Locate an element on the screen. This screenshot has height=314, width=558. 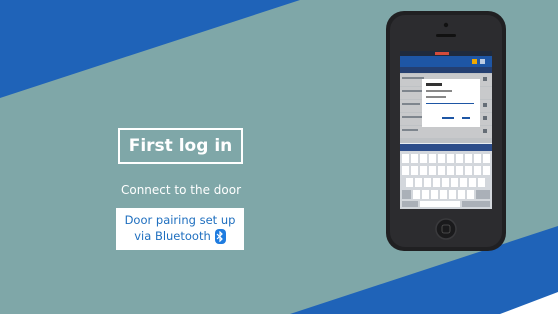
numbers-key is located at coordinates (410, 204).